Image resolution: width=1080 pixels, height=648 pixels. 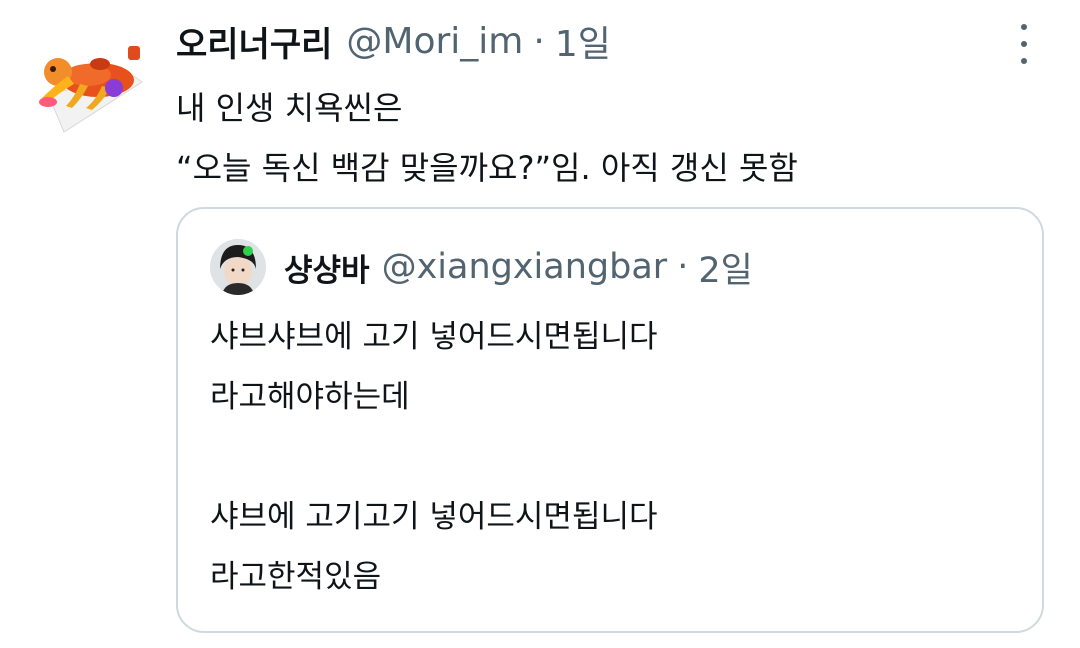 What do you see at coordinates (525, 267) in the screenshot?
I see `quoted-handle: @xiangxiangbar` at bounding box center [525, 267].